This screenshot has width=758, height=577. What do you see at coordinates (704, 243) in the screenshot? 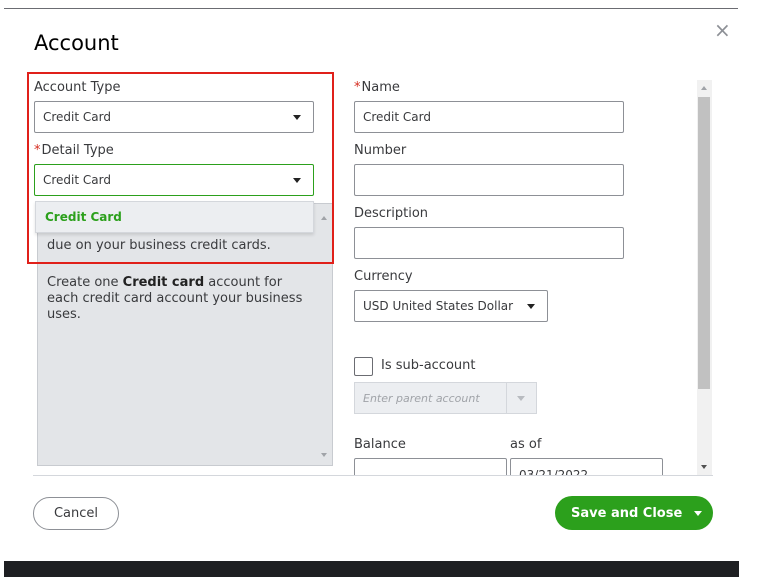
I see `scrollbar-thumb` at bounding box center [704, 243].